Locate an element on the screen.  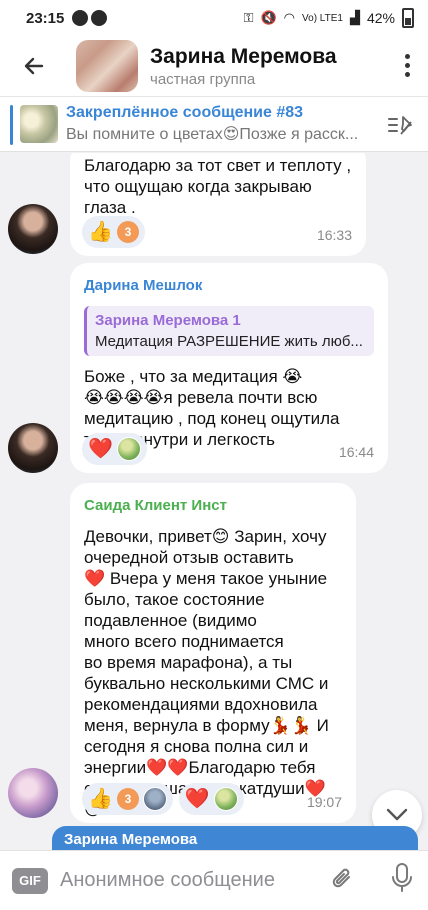
mute-icon: 🔇 is located at coordinates (268, 17).